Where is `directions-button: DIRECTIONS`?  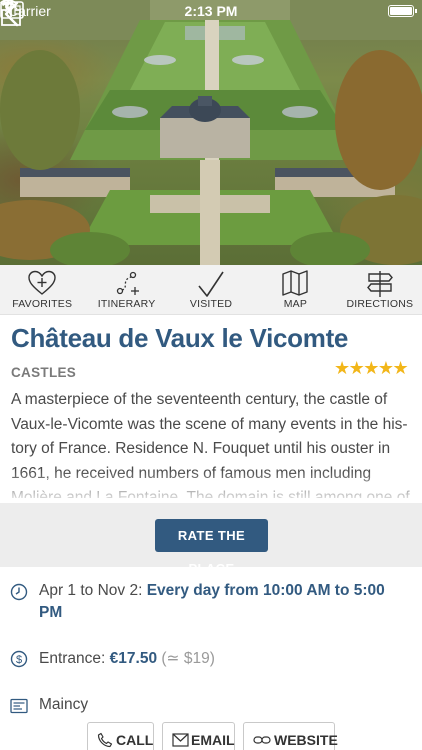
directions-button: DIRECTIONS is located at coordinates (380, 289).